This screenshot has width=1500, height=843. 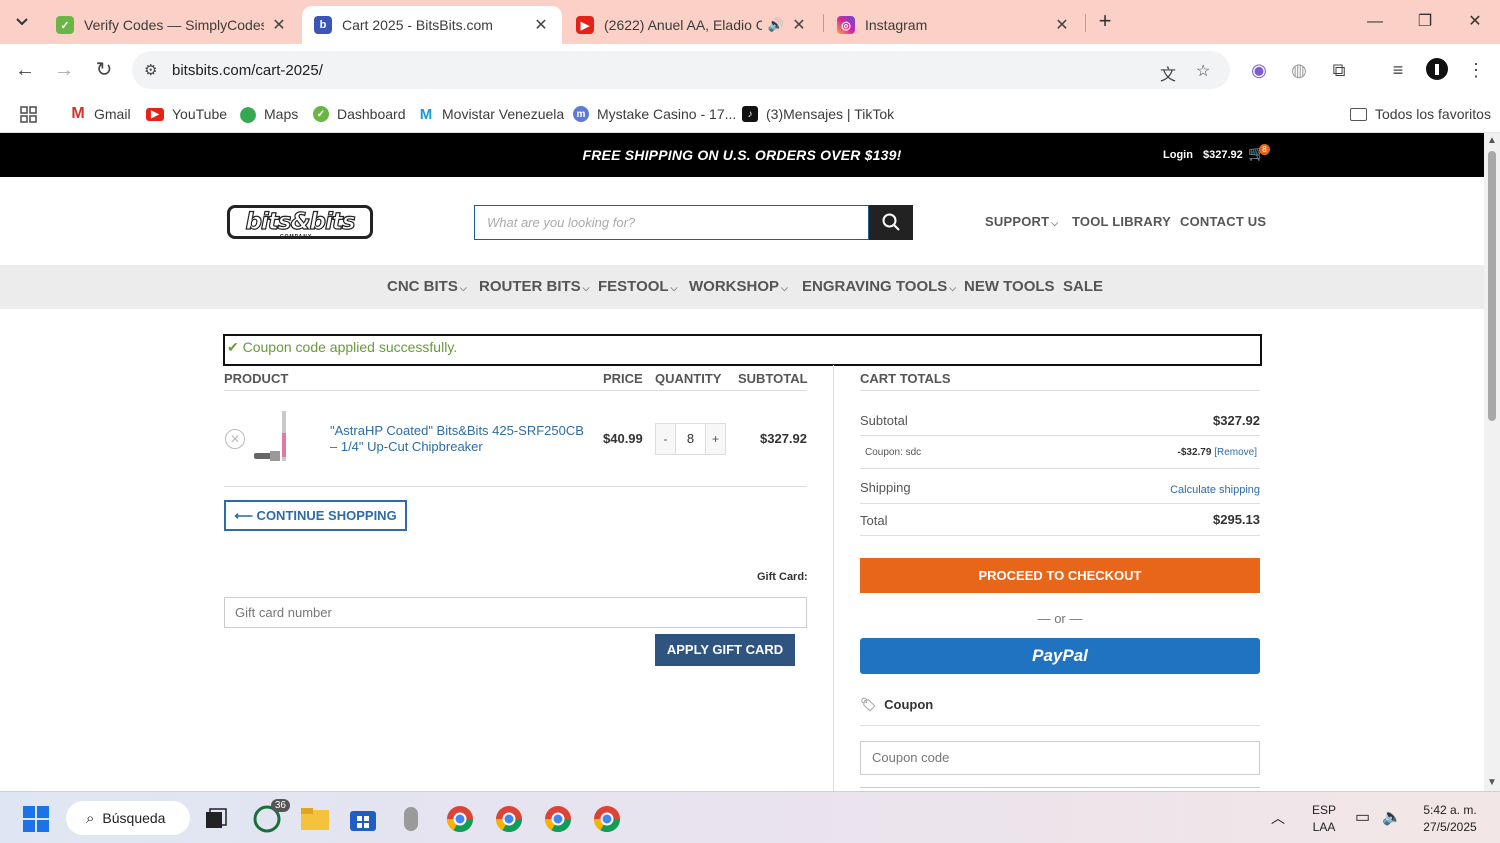 I want to click on total-label: Total, so click(x=874, y=520).